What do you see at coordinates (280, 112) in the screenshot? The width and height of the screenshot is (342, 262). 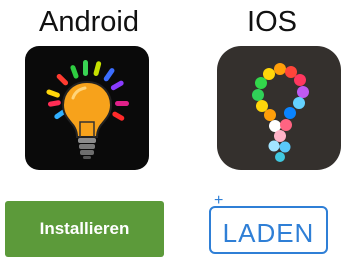 I see `colorful-dots-lightbulb-icon` at bounding box center [280, 112].